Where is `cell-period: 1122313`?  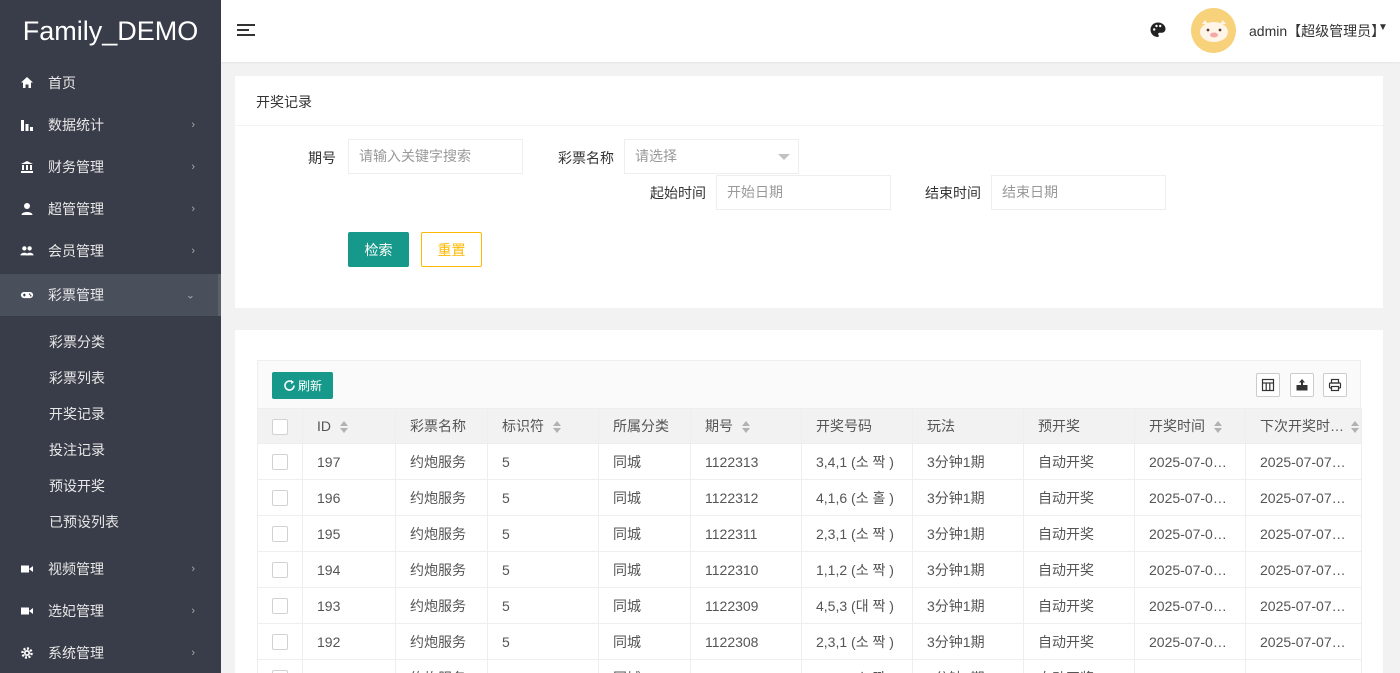 cell-period: 1122313 is located at coordinates (746, 461).